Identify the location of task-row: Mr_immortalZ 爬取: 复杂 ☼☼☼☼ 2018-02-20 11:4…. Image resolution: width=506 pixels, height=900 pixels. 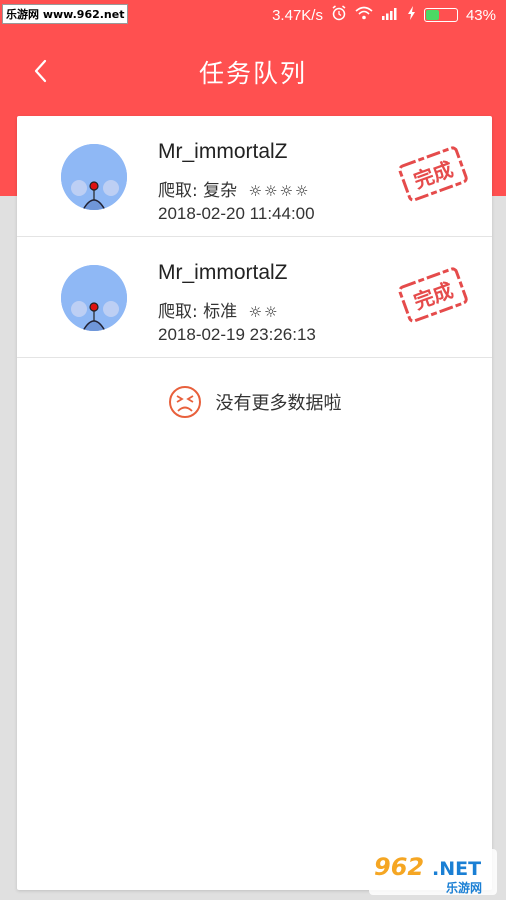
(254, 176).